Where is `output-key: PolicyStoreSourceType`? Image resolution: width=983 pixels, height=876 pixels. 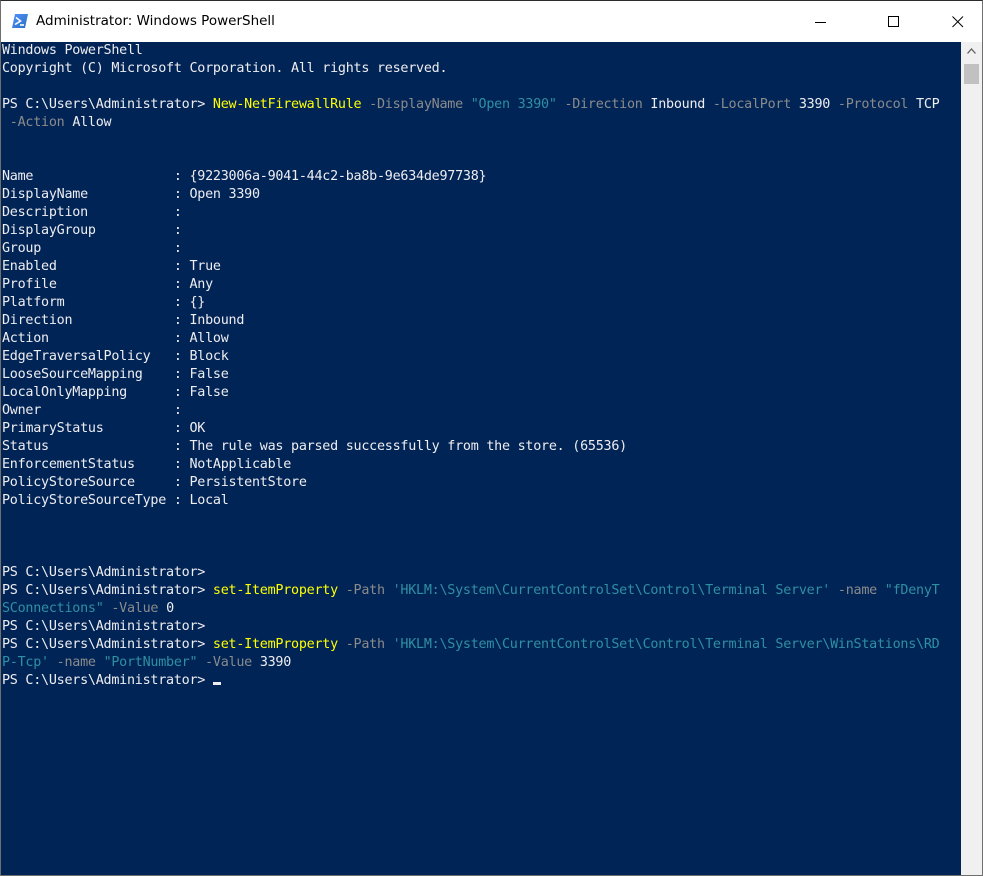 output-key: PolicyStoreSourceType is located at coordinates (88, 500).